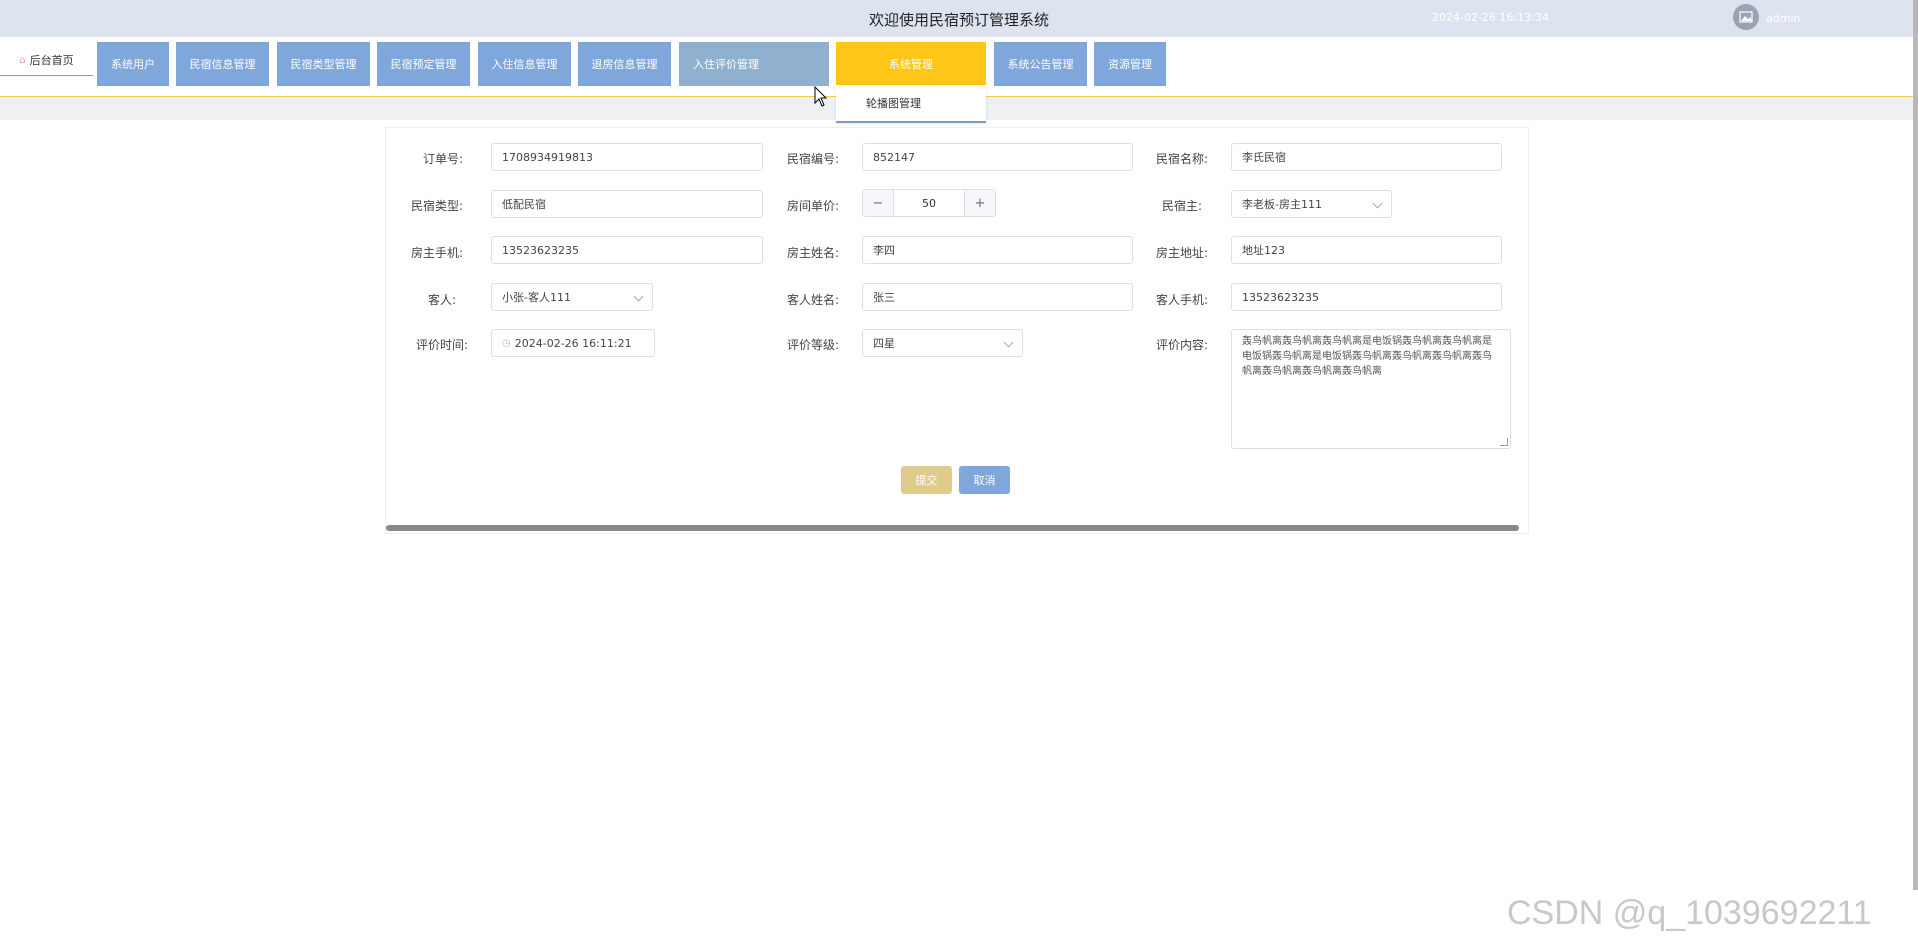  Describe the element at coordinates (441, 345) in the screenshot. I see `review-time-label: 评价时间:` at that location.